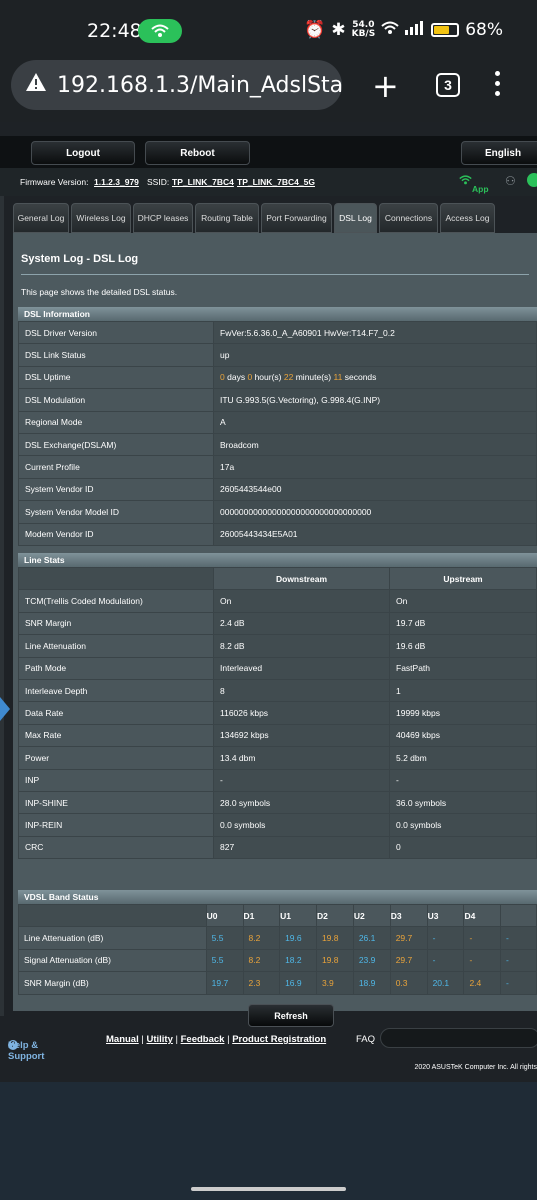  I want to click on signal-icon, so click(415, 30).